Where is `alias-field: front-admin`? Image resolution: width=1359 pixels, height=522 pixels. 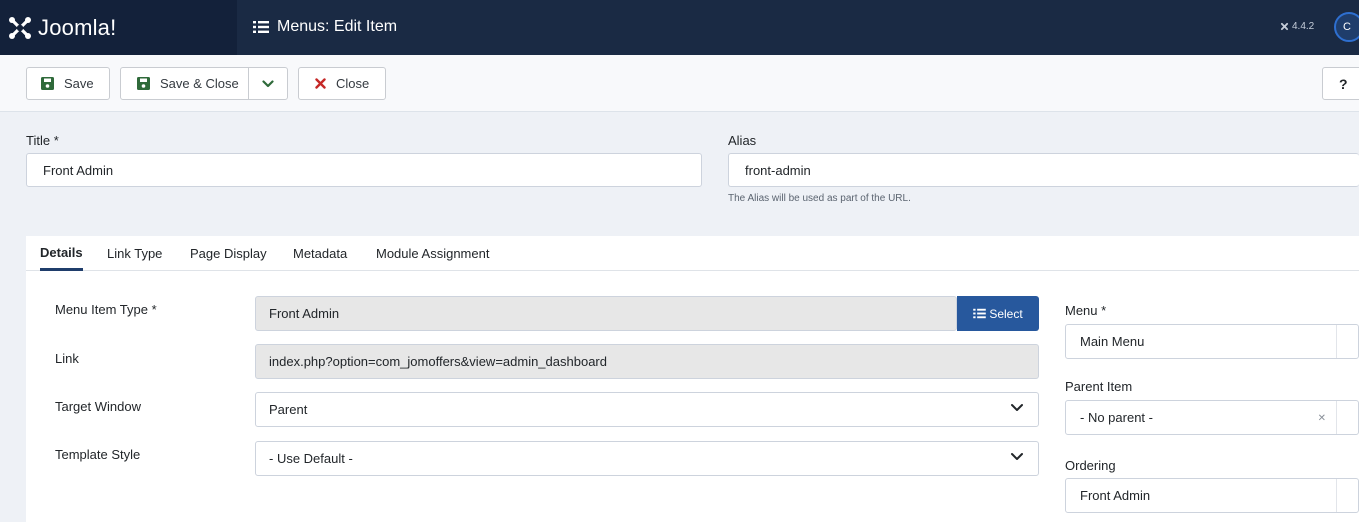 alias-field: front-admin is located at coordinates (1043, 170).